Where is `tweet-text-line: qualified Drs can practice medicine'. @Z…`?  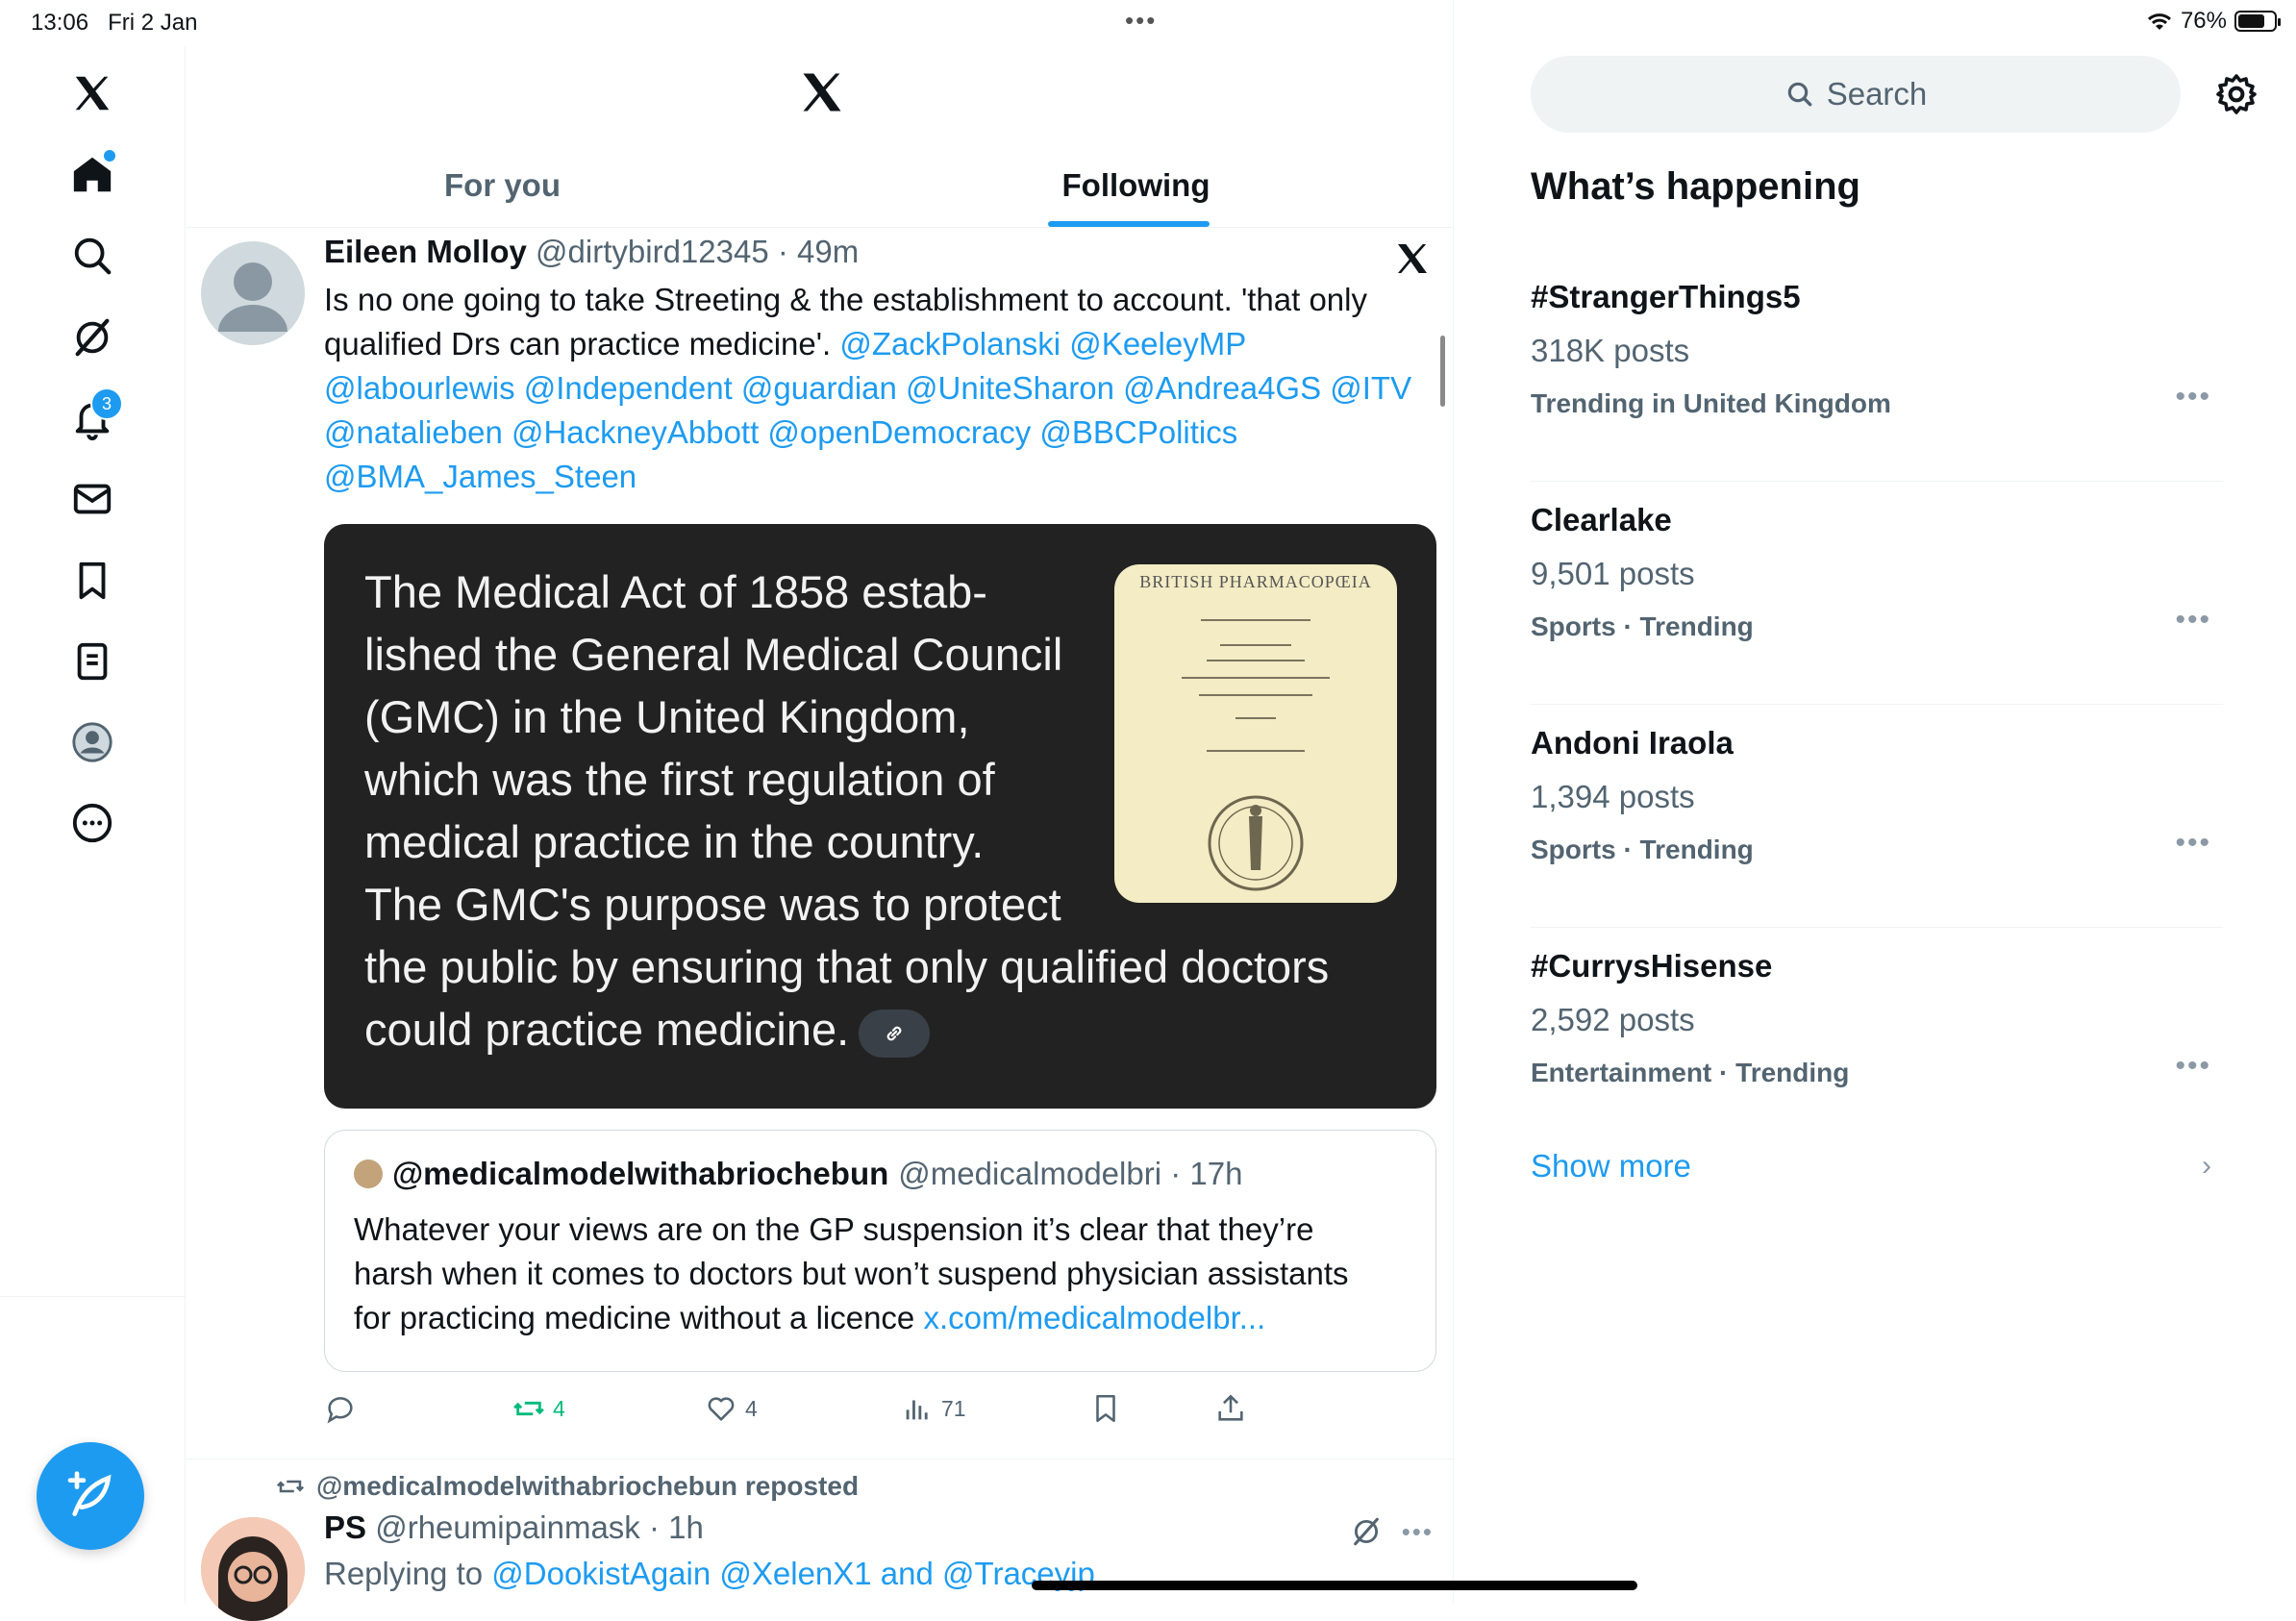 tweet-text-line: qualified Drs can practice medicine'. @Z… is located at coordinates (872, 344).